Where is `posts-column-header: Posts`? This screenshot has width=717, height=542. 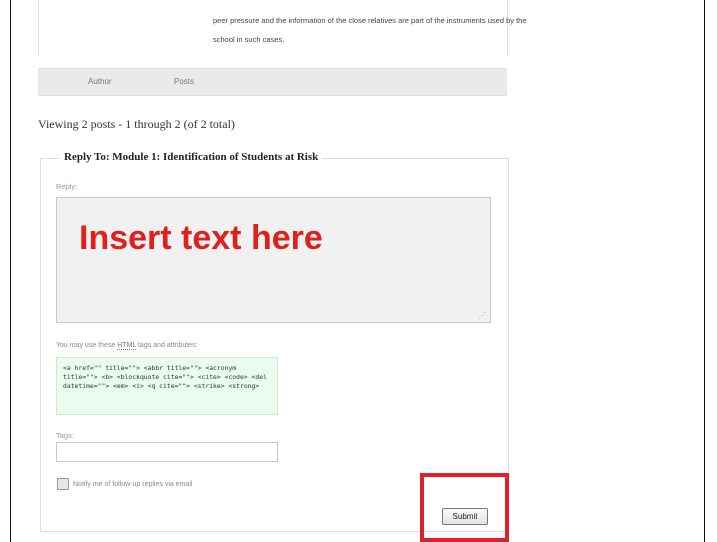 posts-column-header: Posts is located at coordinates (184, 81).